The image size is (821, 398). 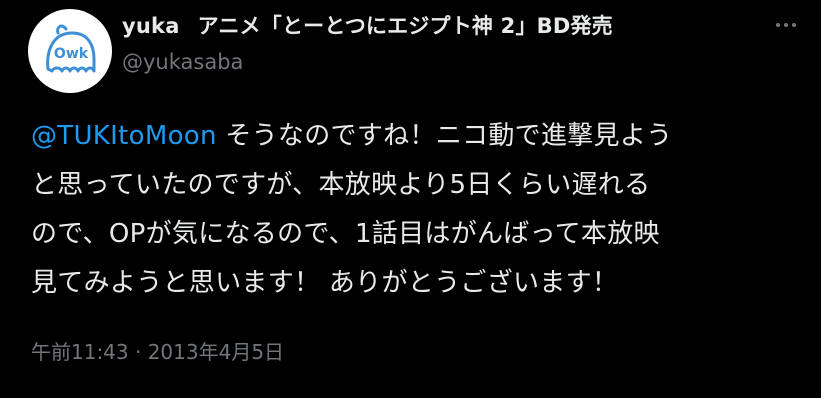 I want to click on tweet-text-line: 見てみようと思います！ ありがとうございます！, so click(x=325, y=283).